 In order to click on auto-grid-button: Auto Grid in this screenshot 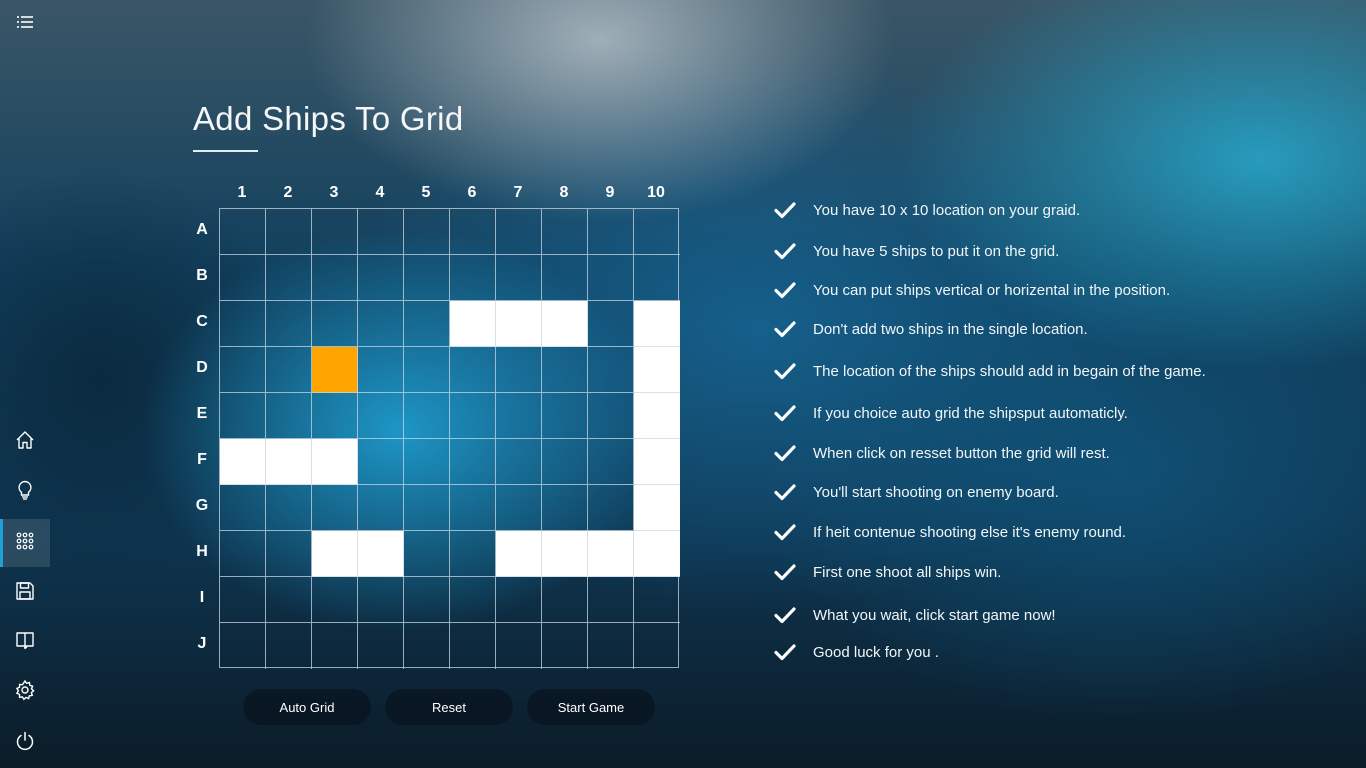, I will do `click(307, 707)`.